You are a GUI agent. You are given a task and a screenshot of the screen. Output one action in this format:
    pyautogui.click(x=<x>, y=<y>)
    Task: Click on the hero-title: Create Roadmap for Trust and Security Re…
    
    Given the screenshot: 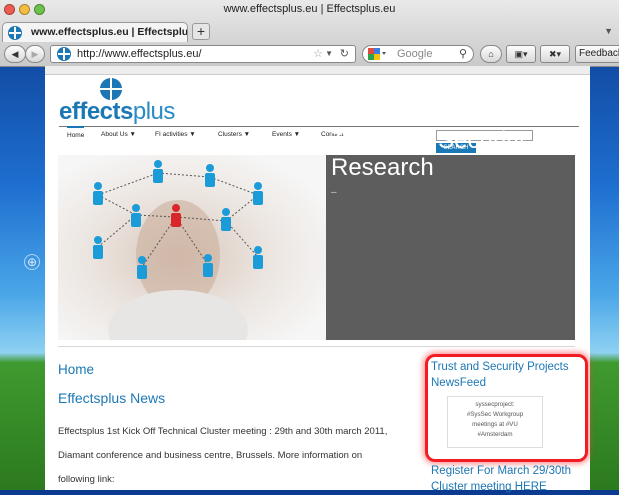 What is the action you would take?
    pyautogui.click(x=440, y=140)
    